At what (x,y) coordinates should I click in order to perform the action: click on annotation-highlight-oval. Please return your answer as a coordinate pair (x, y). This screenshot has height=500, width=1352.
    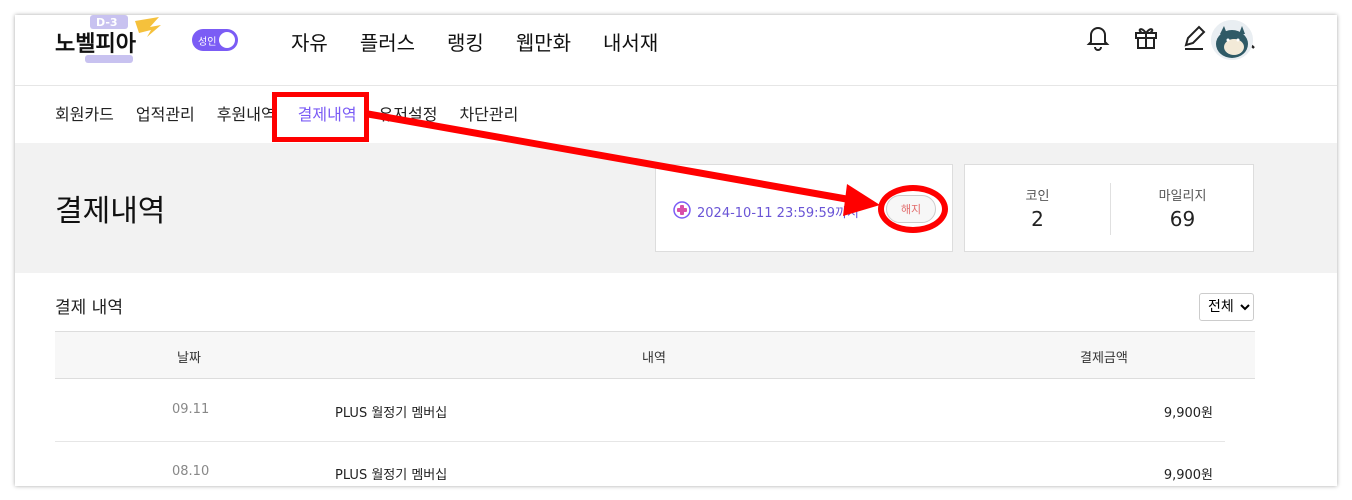
    Looking at the image, I should click on (913, 209).